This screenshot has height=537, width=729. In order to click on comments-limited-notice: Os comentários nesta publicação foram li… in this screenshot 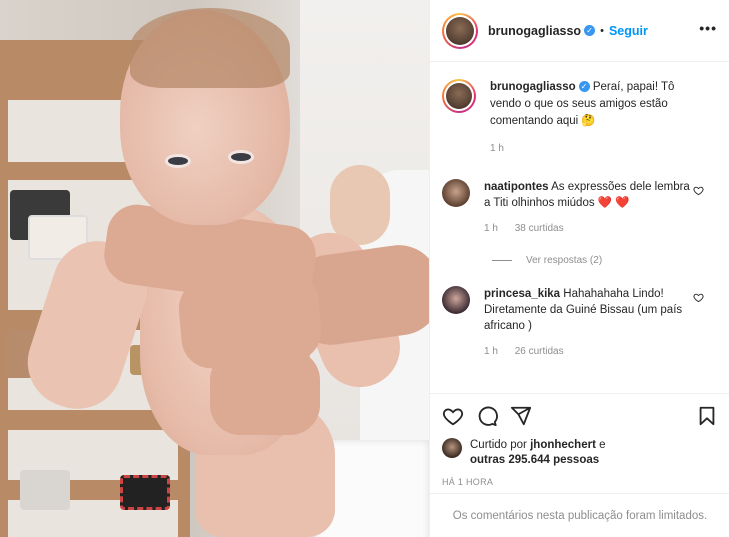, I will do `click(579, 515)`.